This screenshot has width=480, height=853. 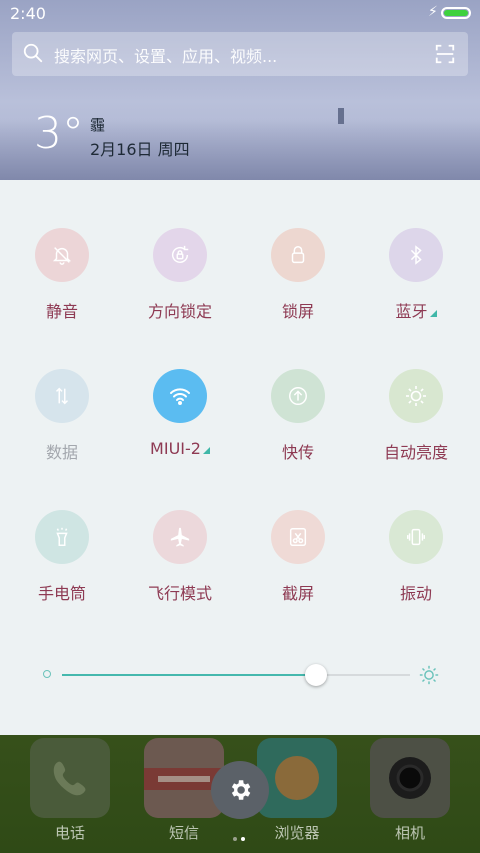 I want to click on vibrate-icon, so click(x=416, y=537).